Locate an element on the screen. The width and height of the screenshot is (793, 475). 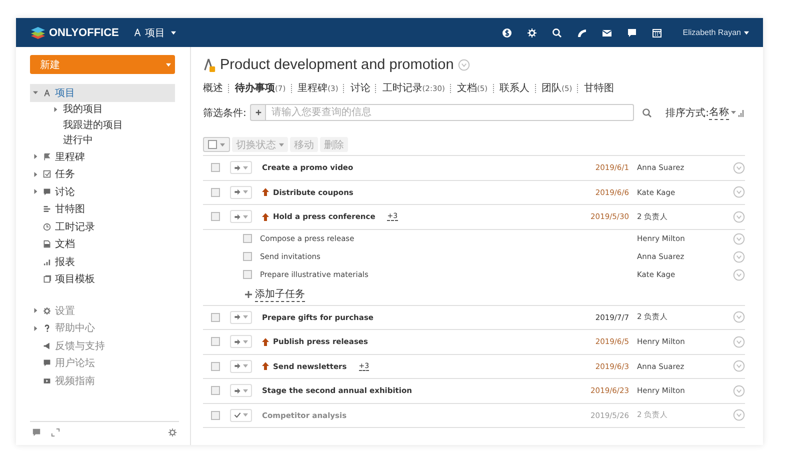
sort-order-icon is located at coordinates (738, 112).